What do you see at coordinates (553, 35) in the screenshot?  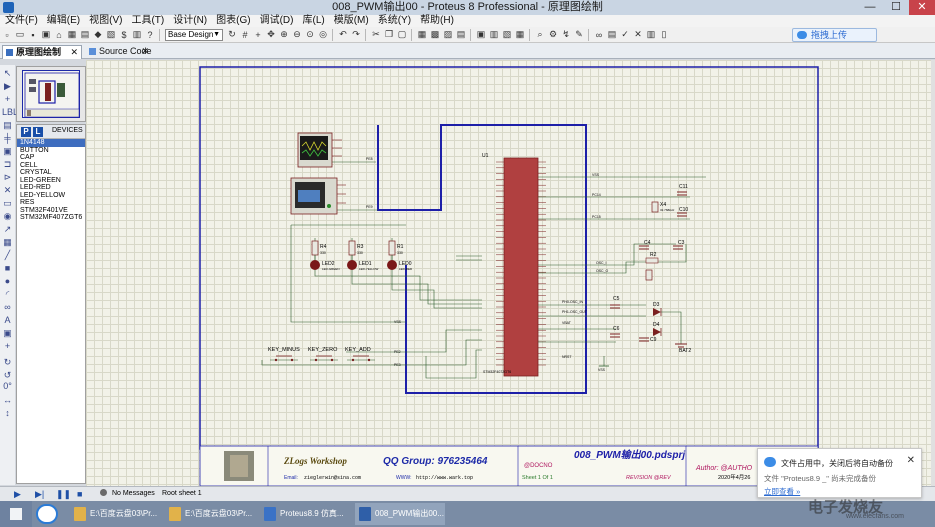 I see `property-icon: ⚙` at bounding box center [553, 35].